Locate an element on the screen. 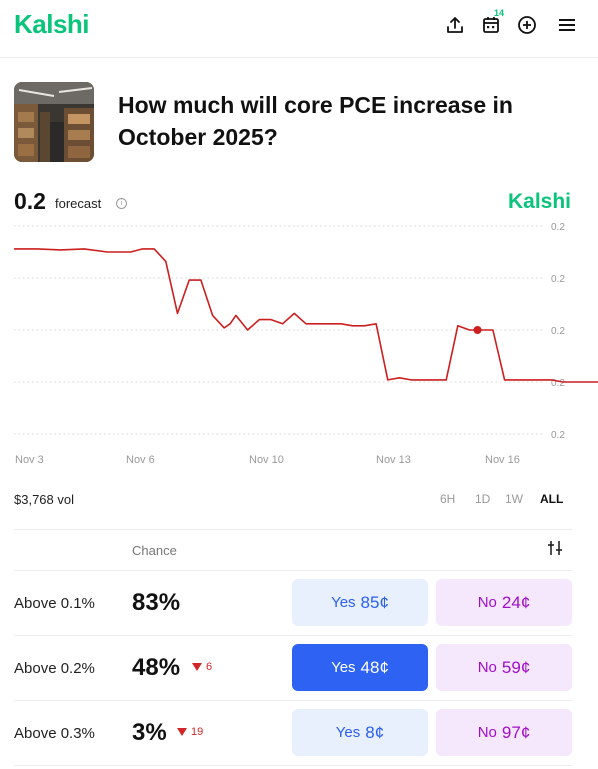  forecast-label: forecast is located at coordinates (78, 203).